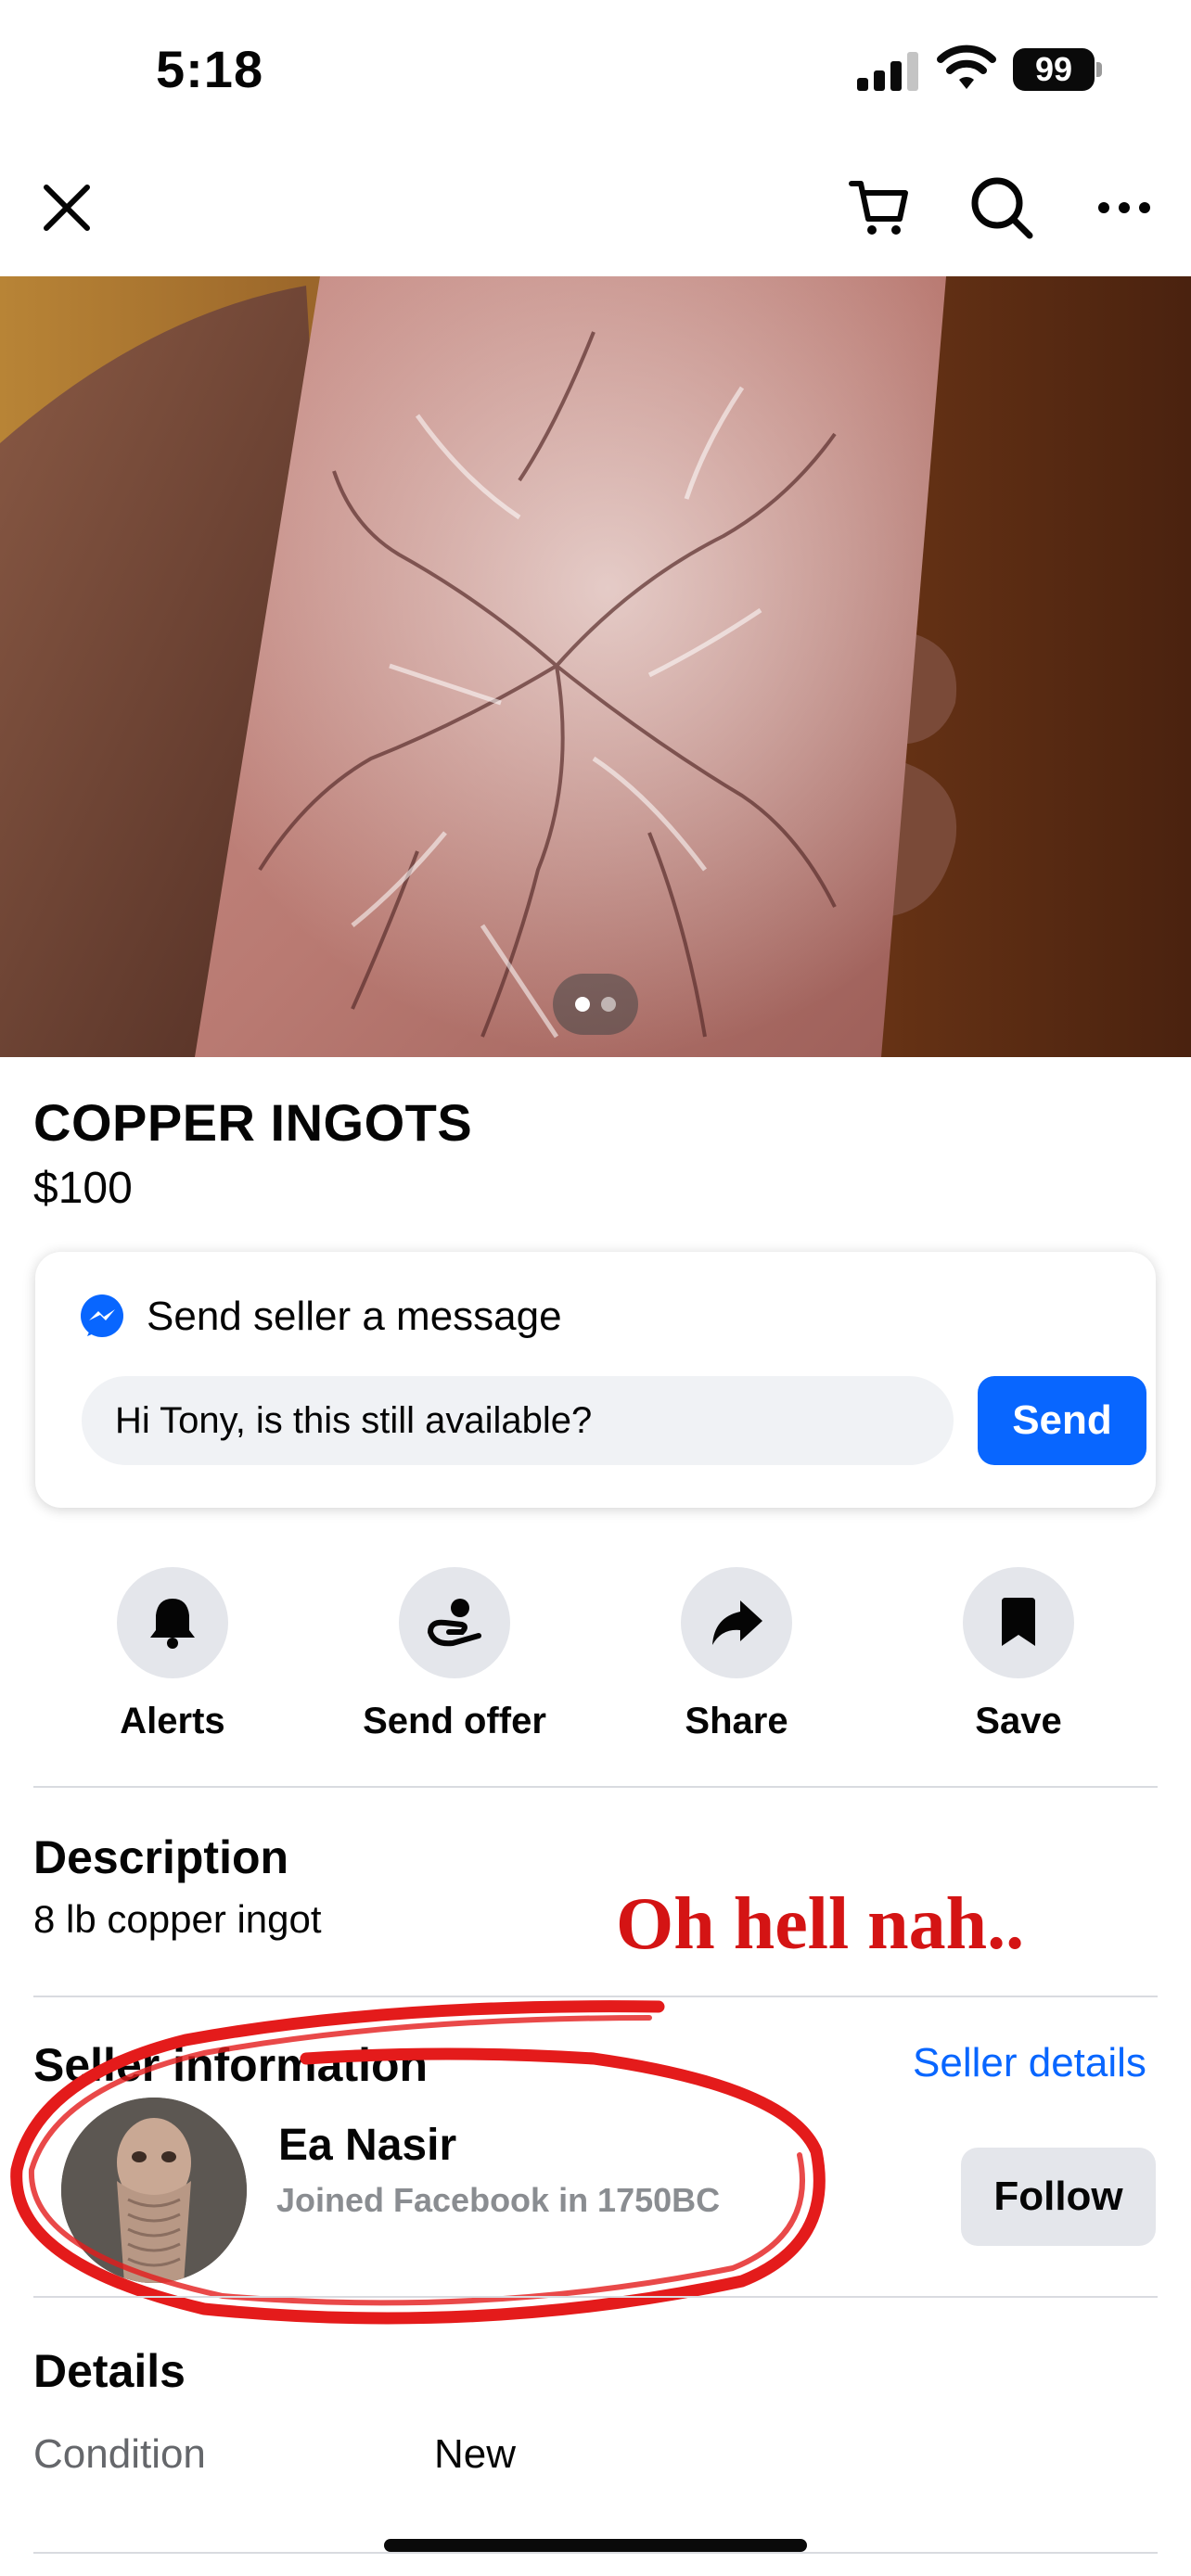 Image resolution: width=1191 pixels, height=2576 pixels. Describe the element at coordinates (1054, 69) in the screenshot. I see `battery-level: 99` at that location.